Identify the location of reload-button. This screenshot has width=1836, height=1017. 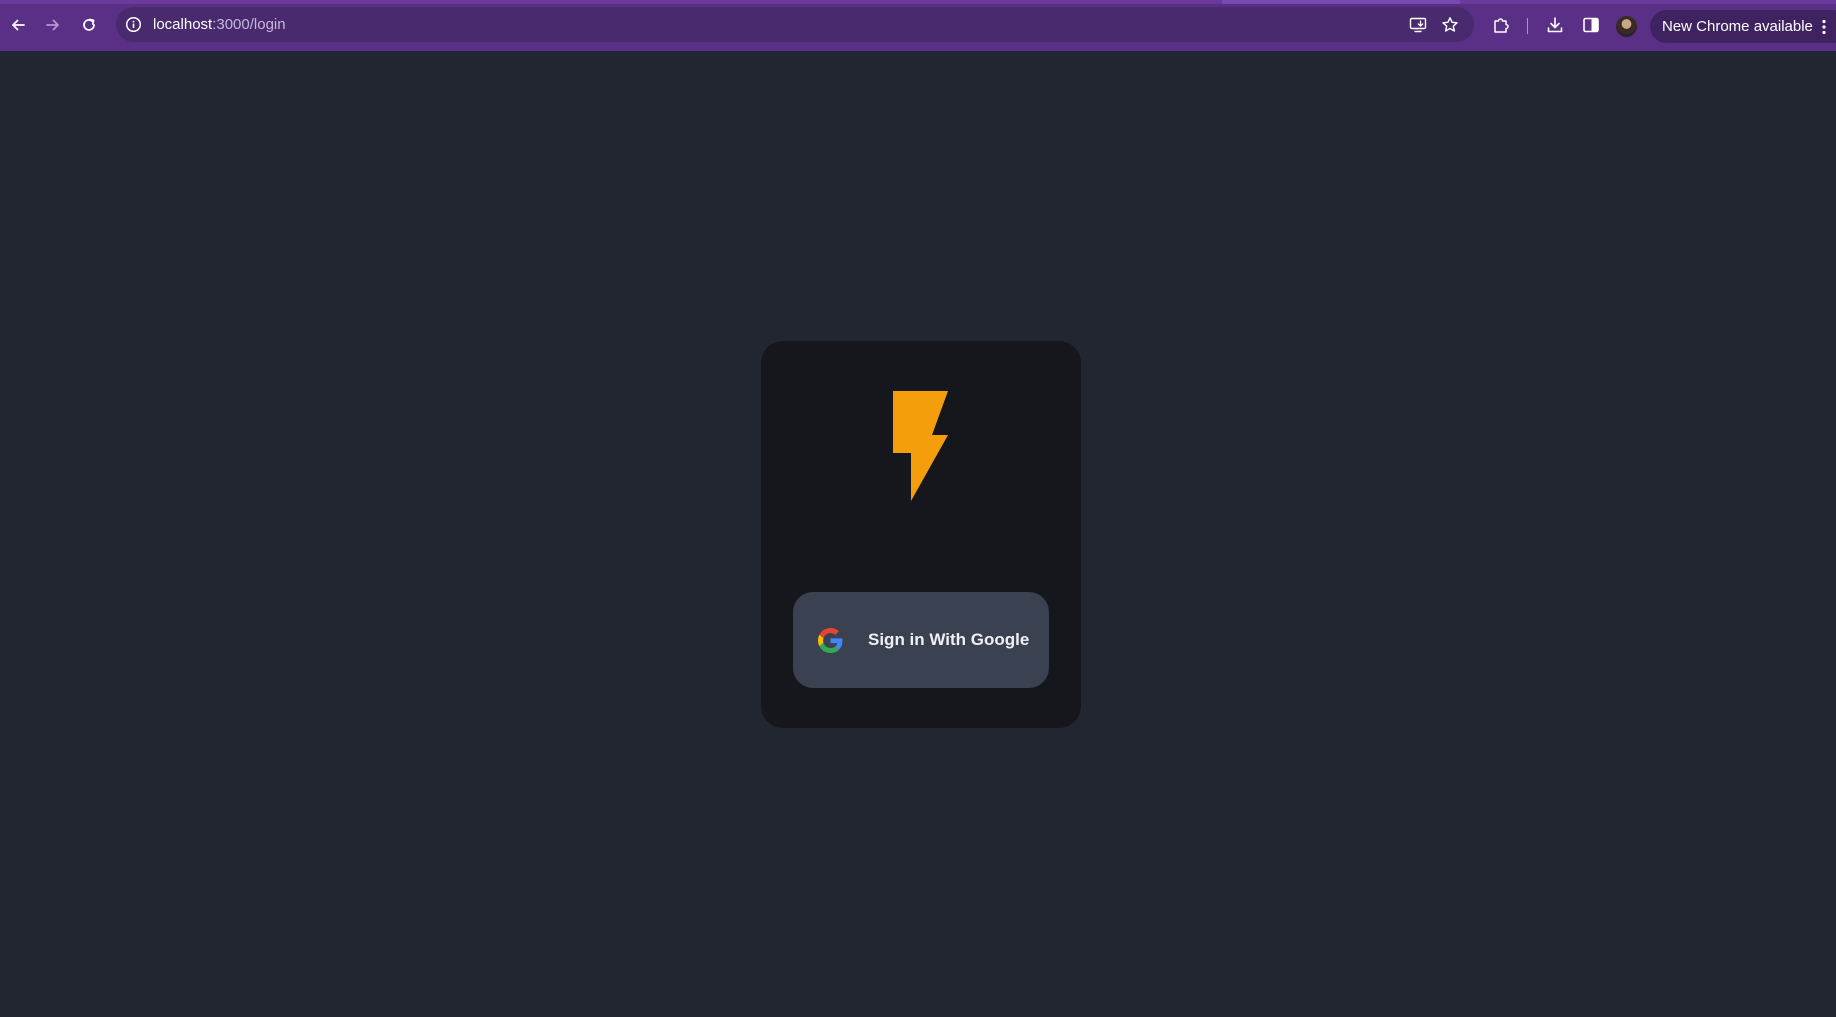
(89, 25).